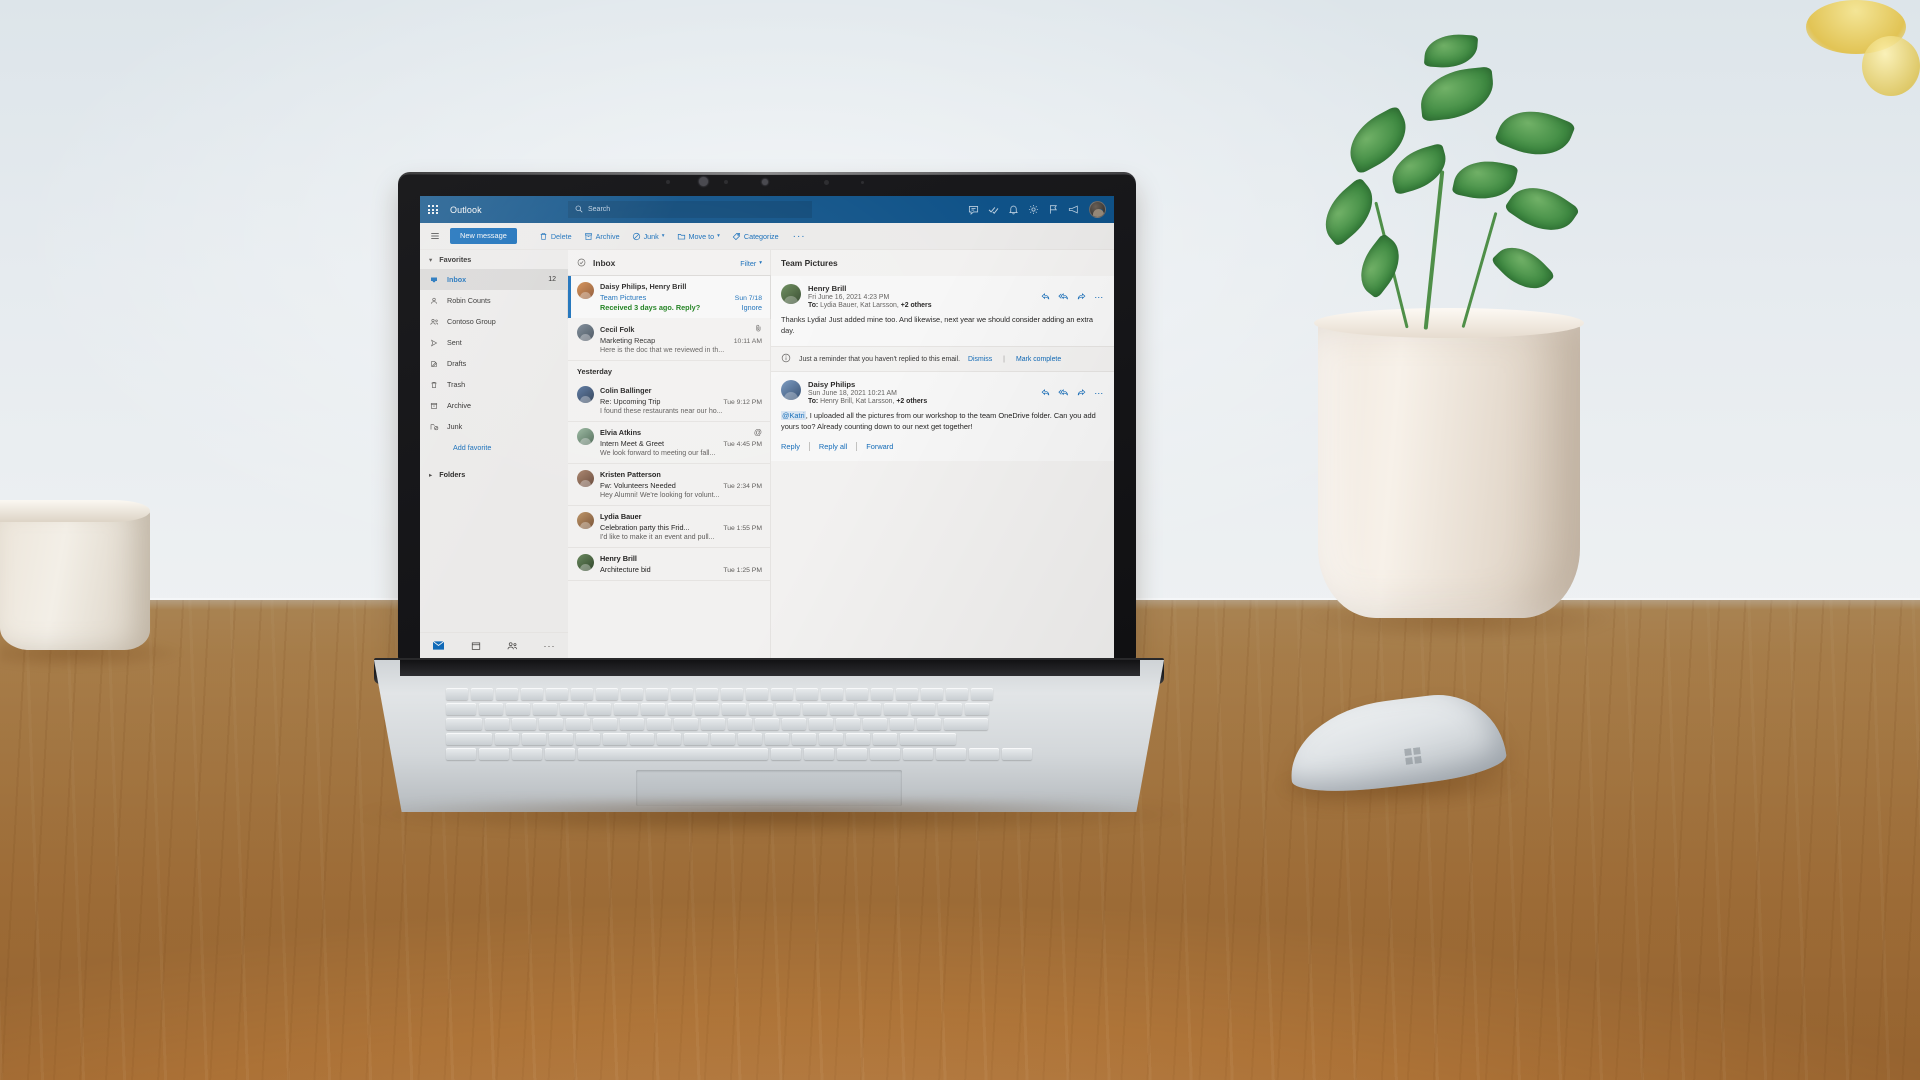 The image size is (1920, 1080). Describe the element at coordinates (1072, 392) in the screenshot. I see `message-actions: ⋯` at that location.